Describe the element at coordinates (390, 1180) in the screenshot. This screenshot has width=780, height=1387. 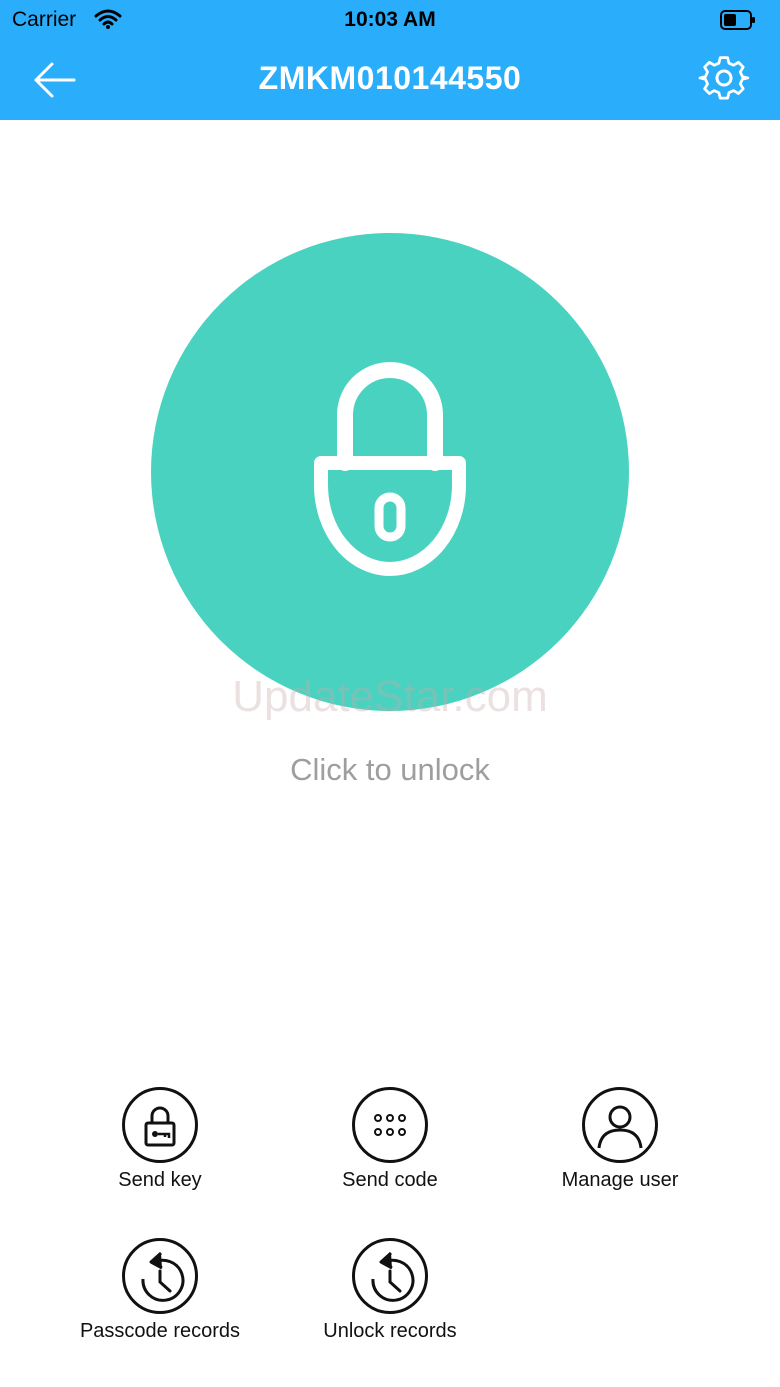
I see `action-label: Send code` at that location.